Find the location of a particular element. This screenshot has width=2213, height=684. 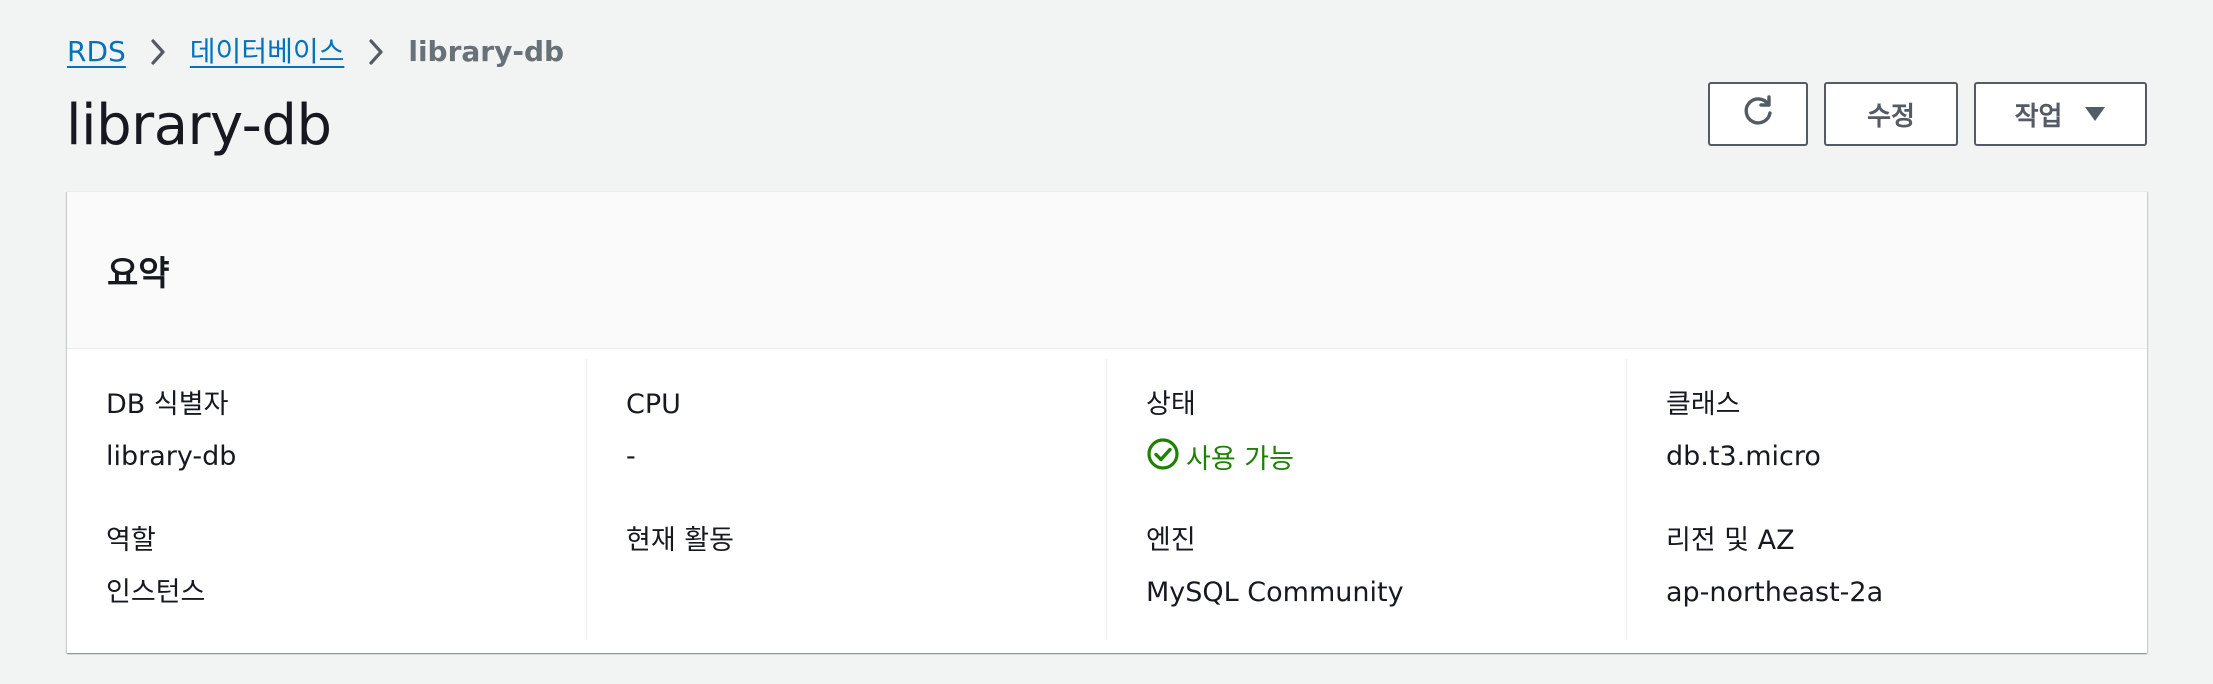

status-indicator: 사용 가능 is located at coordinates (1386, 460).